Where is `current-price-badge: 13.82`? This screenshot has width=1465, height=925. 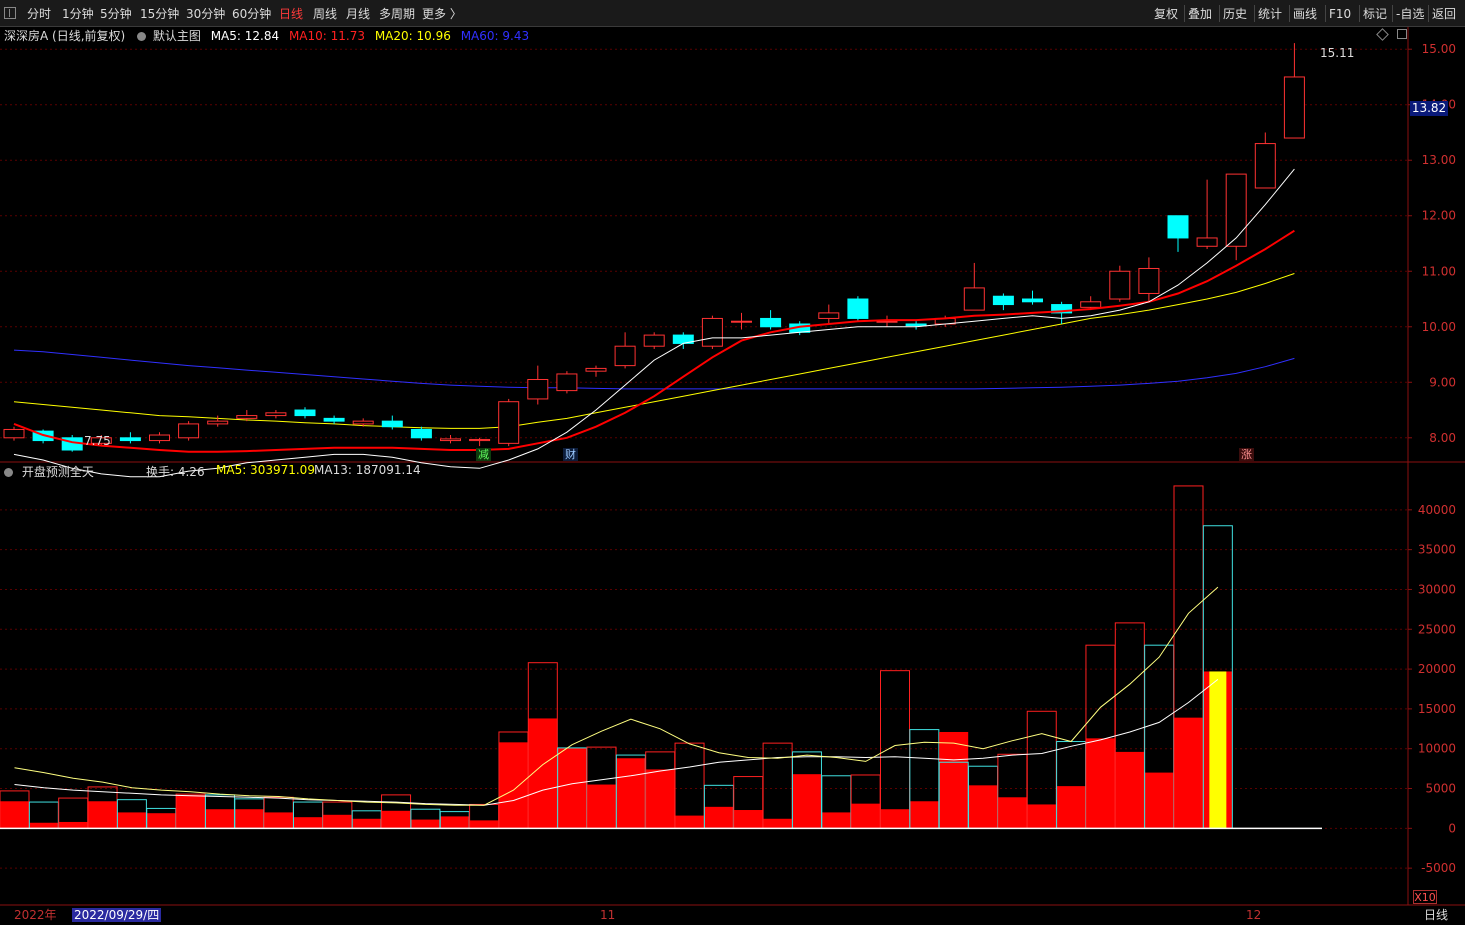 current-price-badge: 13.82 is located at coordinates (1429, 108).